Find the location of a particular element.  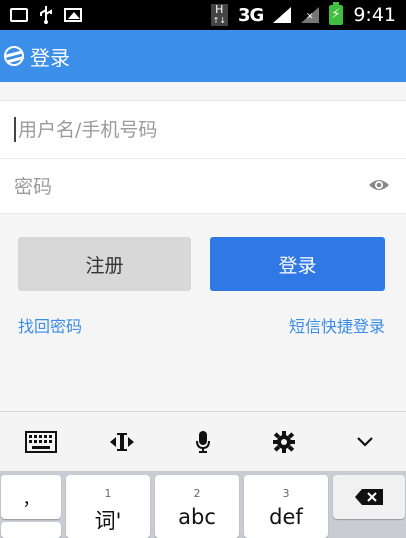

backspace-icon is located at coordinates (369, 497).